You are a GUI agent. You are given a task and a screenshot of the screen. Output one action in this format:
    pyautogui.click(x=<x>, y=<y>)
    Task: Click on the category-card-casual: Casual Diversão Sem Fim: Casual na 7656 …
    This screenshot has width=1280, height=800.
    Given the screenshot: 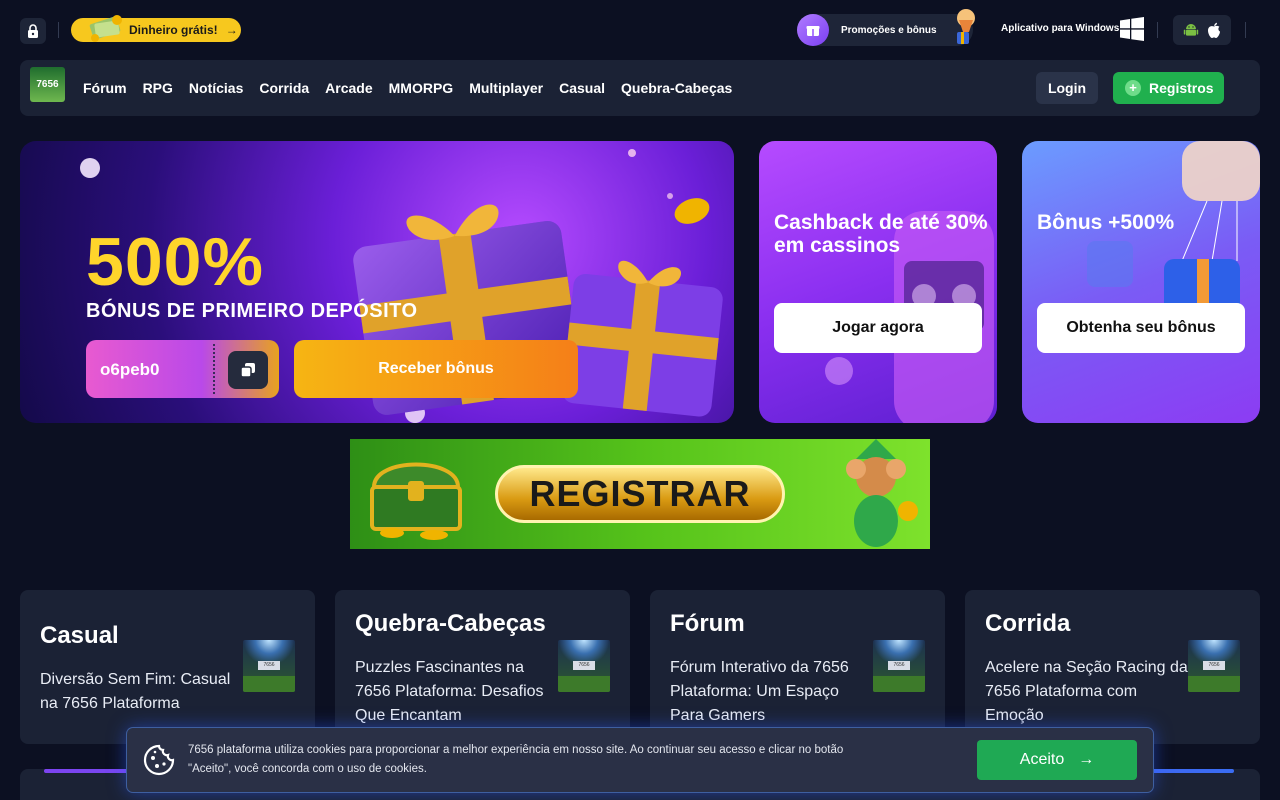 What is the action you would take?
    pyautogui.click(x=167, y=667)
    